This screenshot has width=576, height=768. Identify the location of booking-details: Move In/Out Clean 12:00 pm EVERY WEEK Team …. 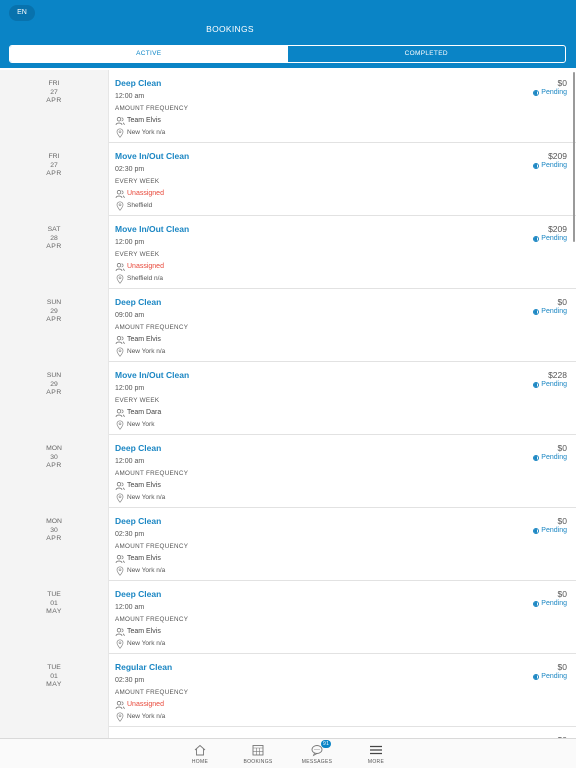
(280, 400).